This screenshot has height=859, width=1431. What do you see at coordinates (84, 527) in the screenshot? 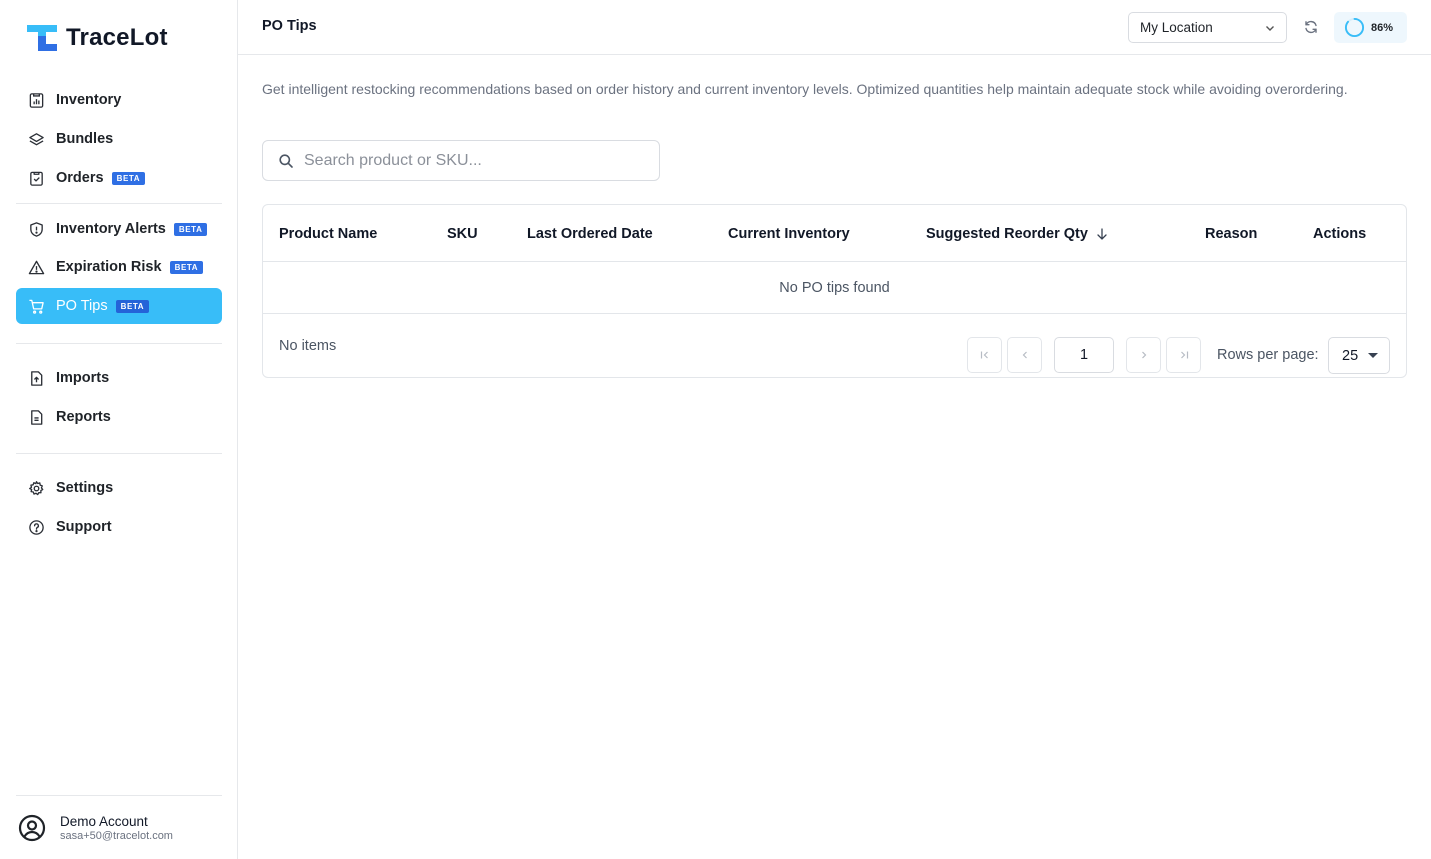
I see `sidebar-item-label: Support` at bounding box center [84, 527].